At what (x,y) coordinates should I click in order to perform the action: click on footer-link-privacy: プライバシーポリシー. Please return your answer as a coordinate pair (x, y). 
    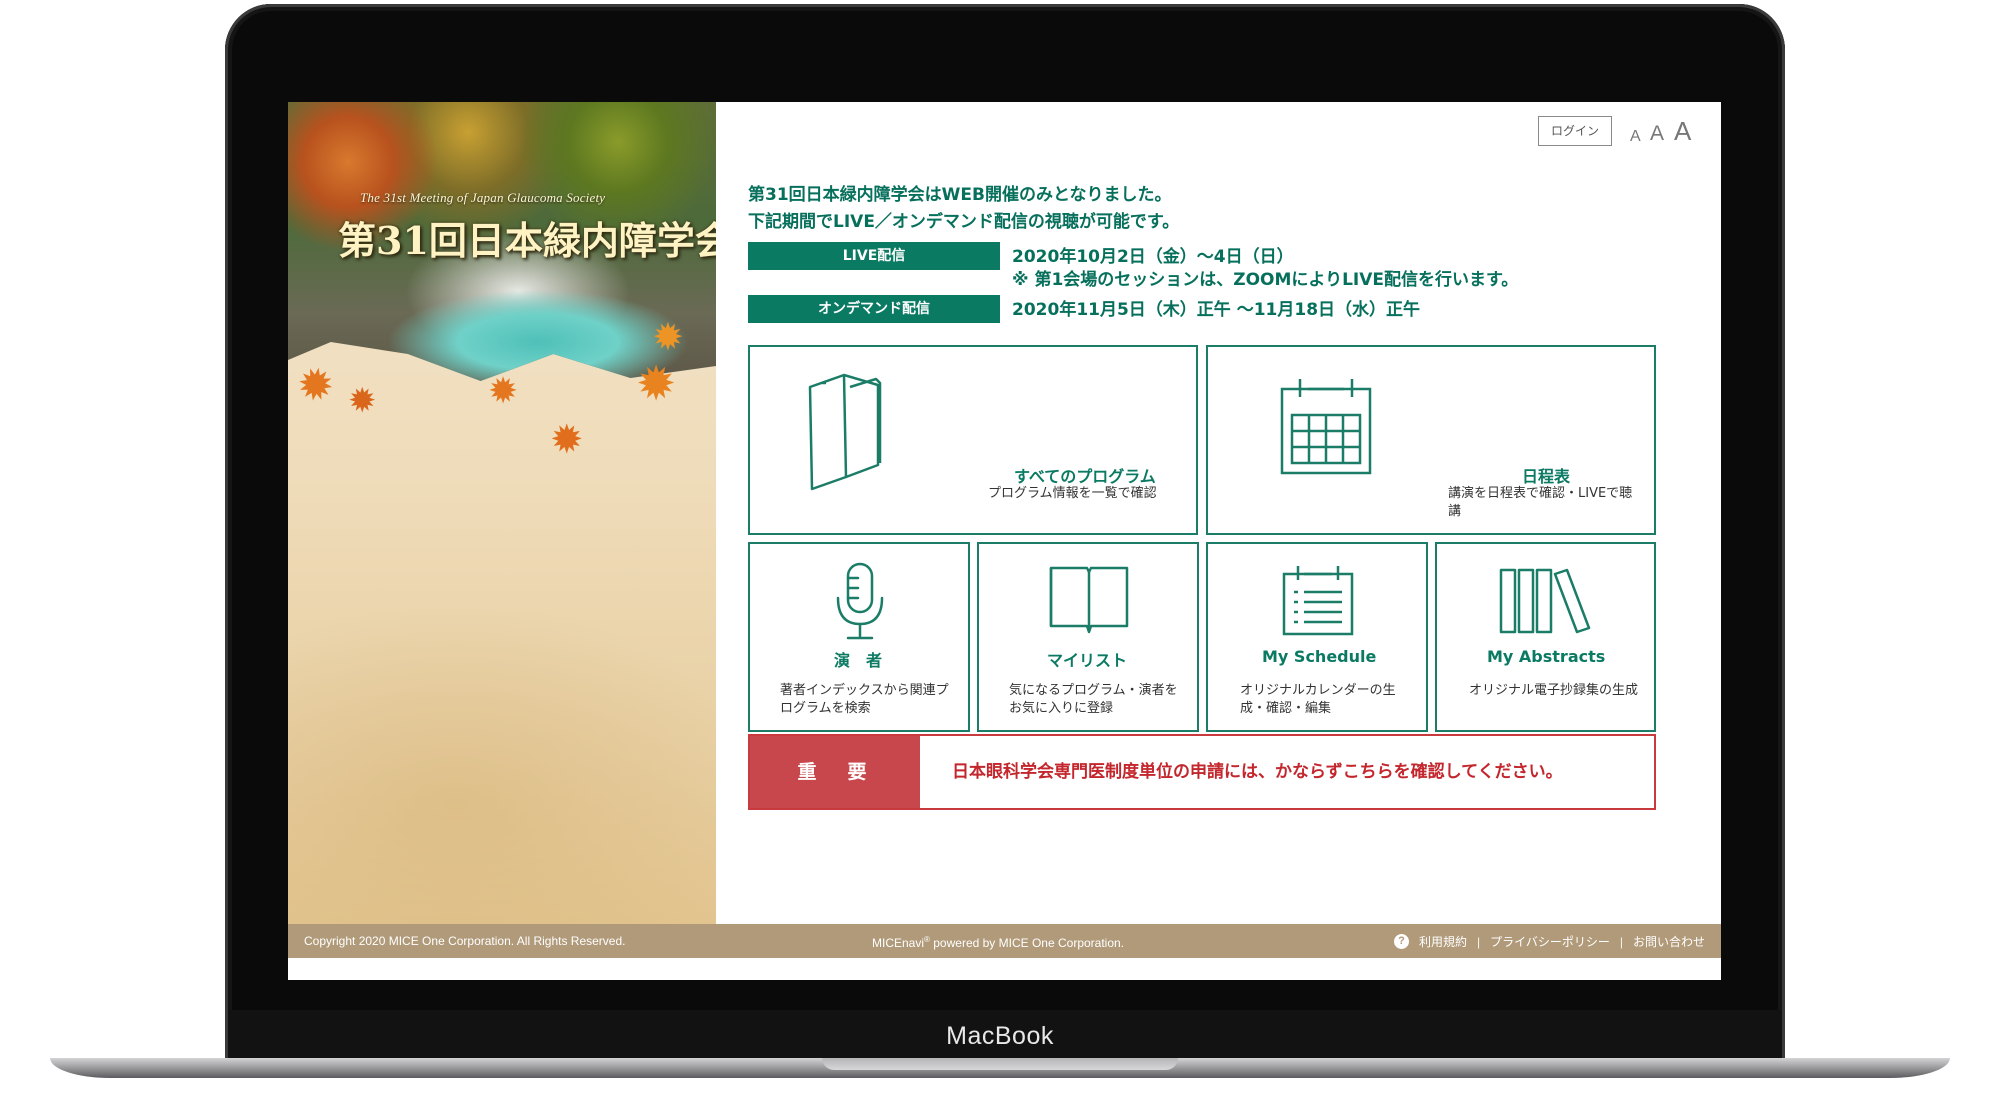
    Looking at the image, I should click on (1550, 941).